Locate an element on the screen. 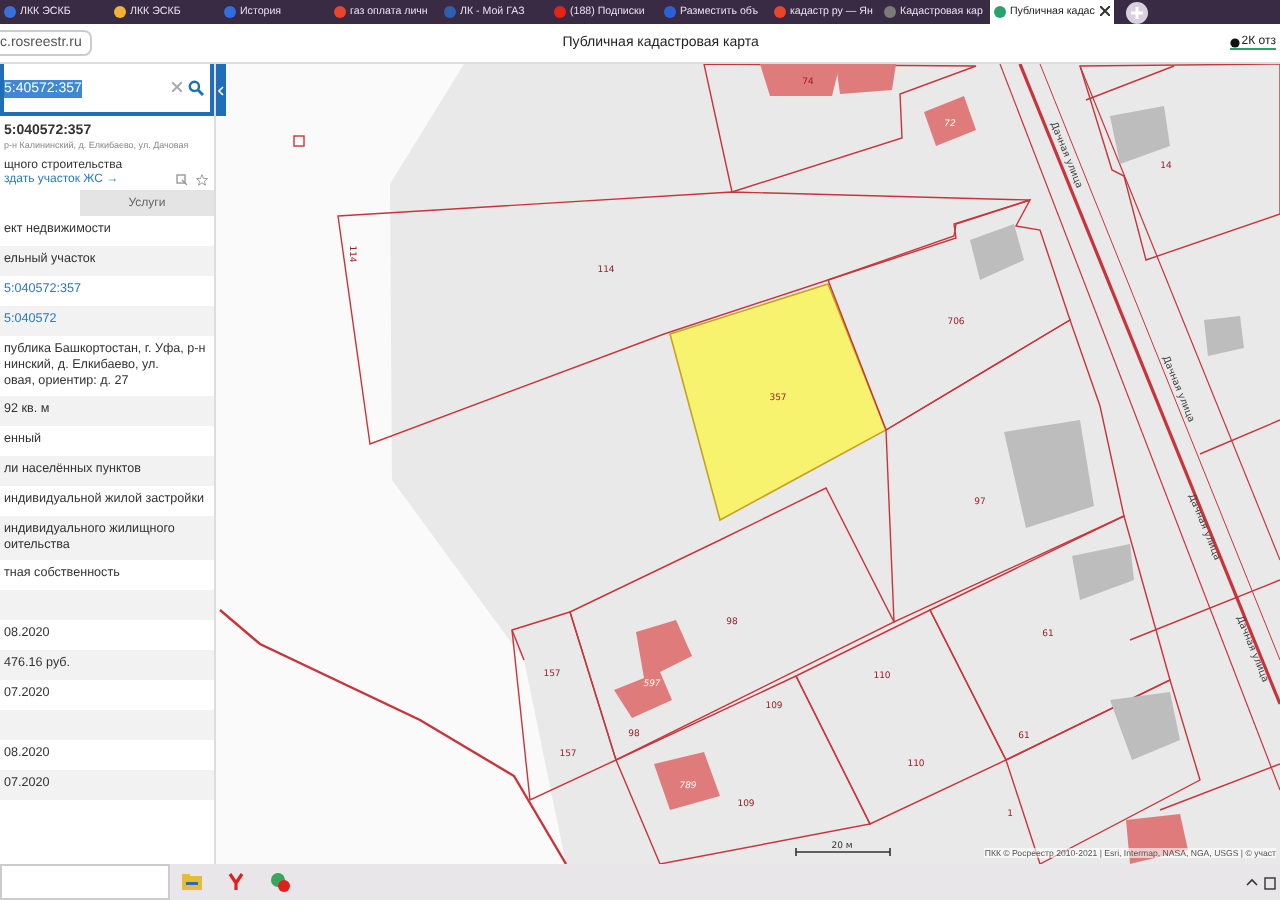 This screenshot has width=1280, height=900. new-tab-button is located at coordinates (1137, 13).